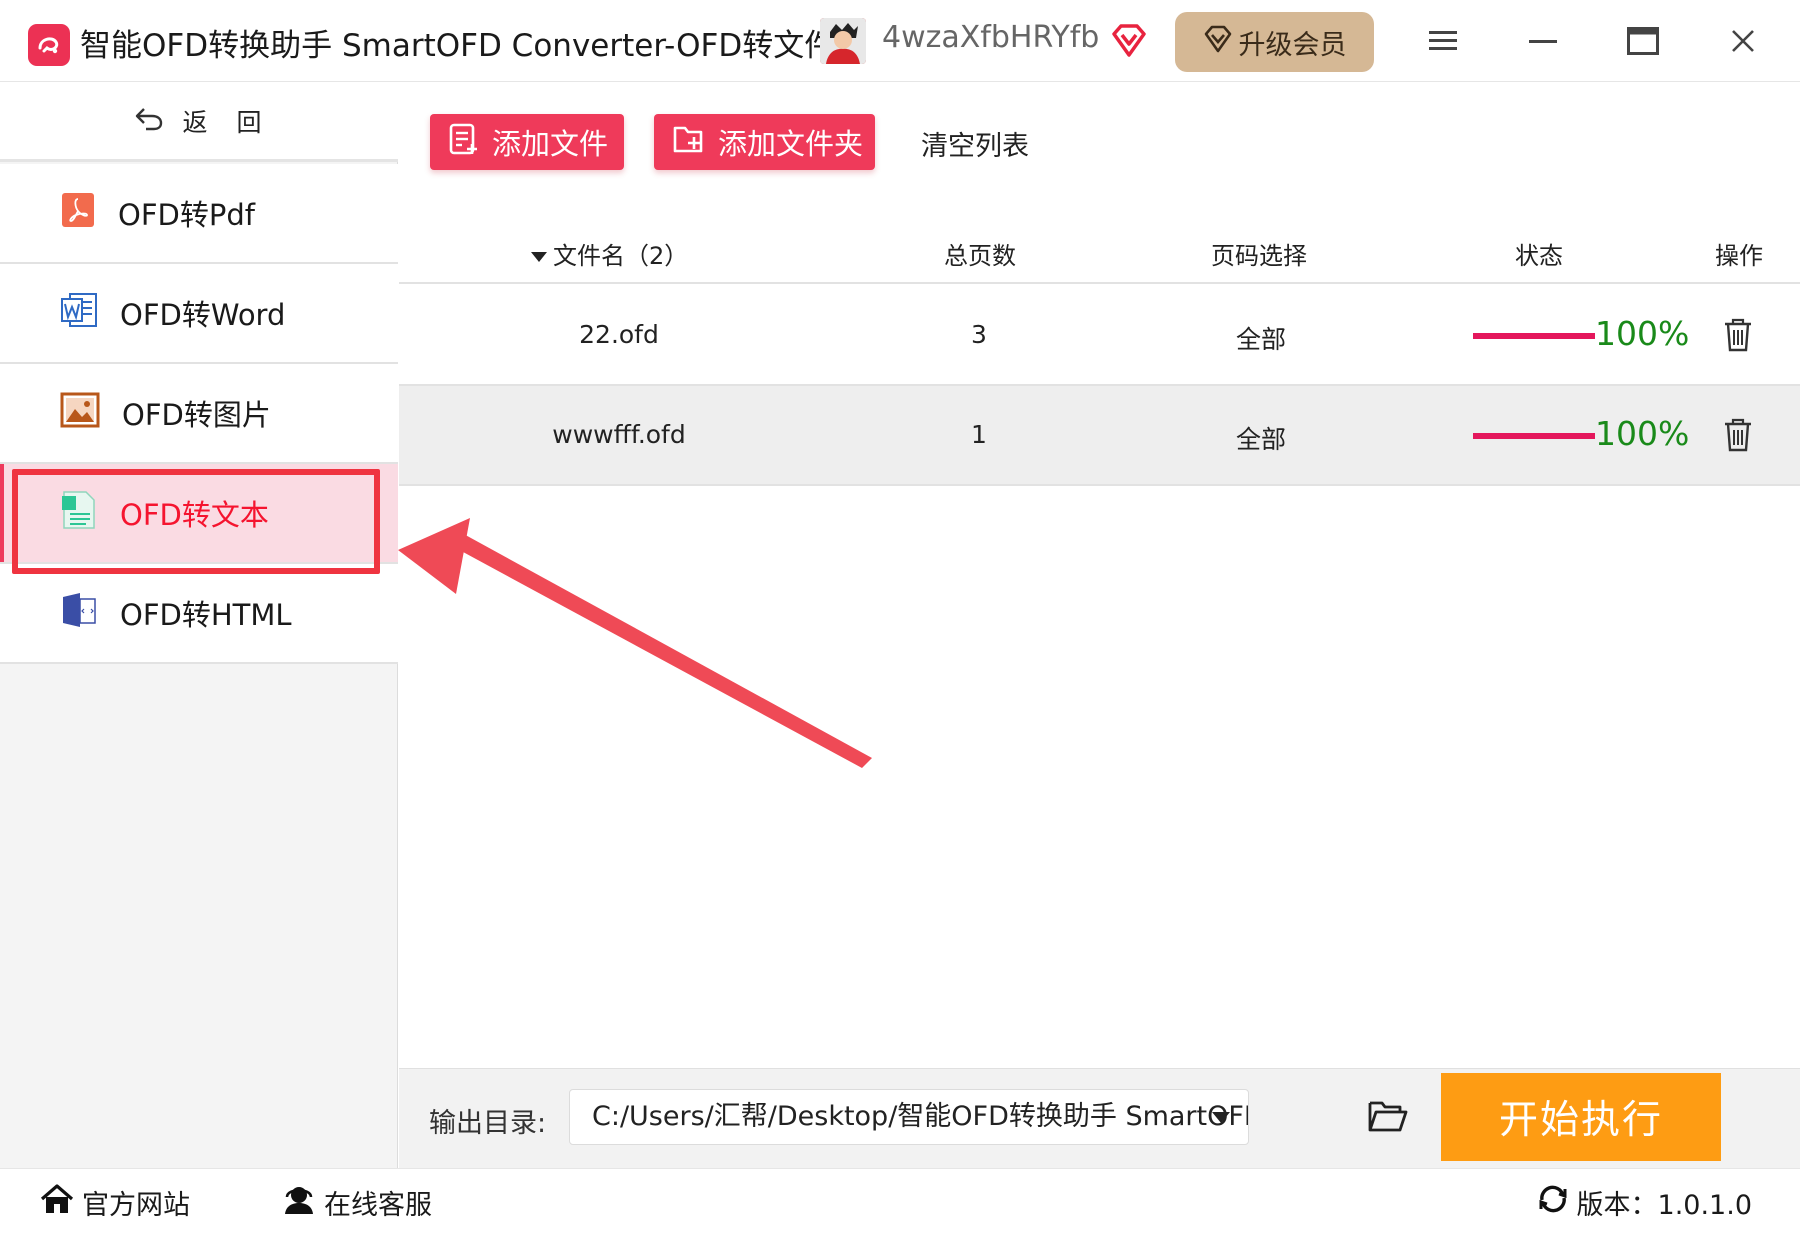 The height and width of the screenshot is (1234, 1800). What do you see at coordinates (791, 144) in the screenshot?
I see `add-folder-label: 添加文件夹` at bounding box center [791, 144].